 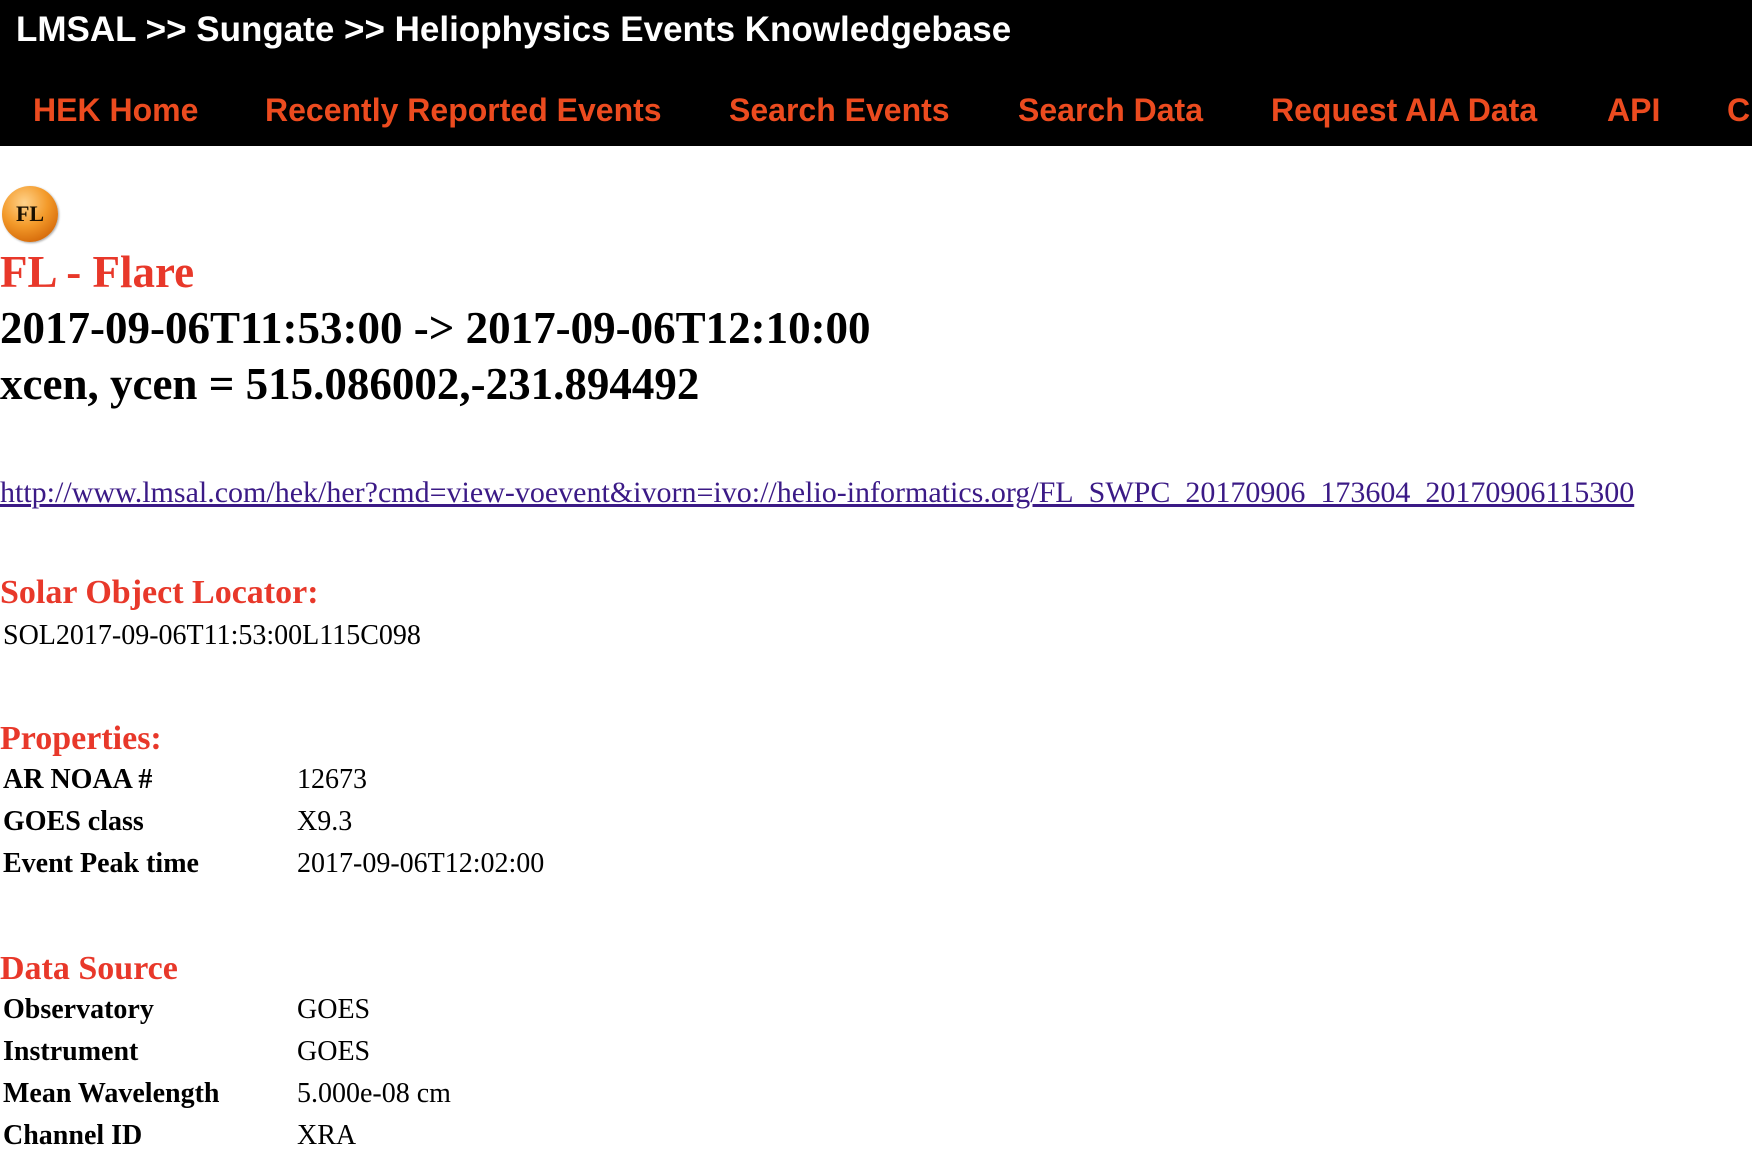 I want to click on data-source-label: Mean Wavelength, so click(x=111, y=1093).